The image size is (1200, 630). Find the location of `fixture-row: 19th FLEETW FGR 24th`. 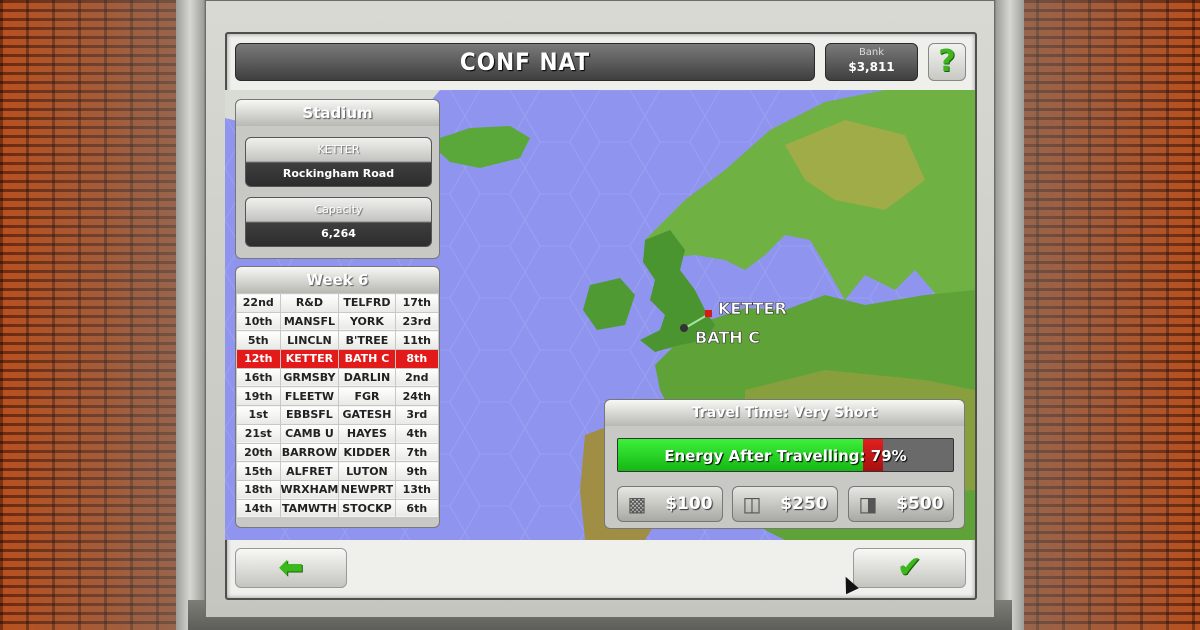

fixture-row: 19th FLEETW FGR 24th is located at coordinates (337, 396).